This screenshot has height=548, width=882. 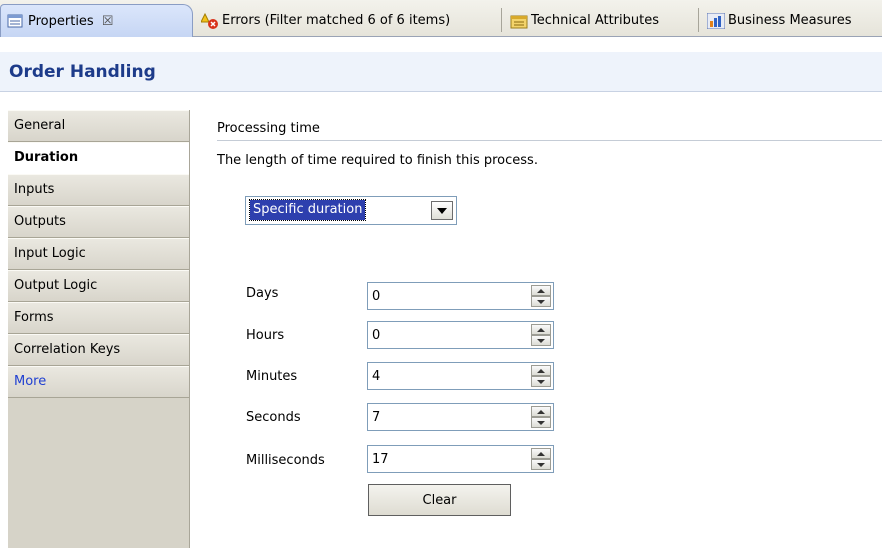 I want to click on tab-label: Technical Attributes, so click(x=595, y=20).